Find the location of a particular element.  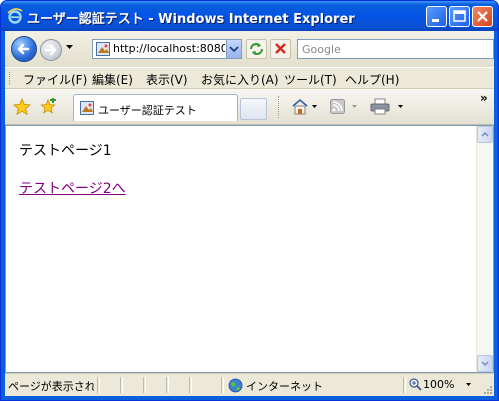

print-dropdown-icon is located at coordinates (400, 106).